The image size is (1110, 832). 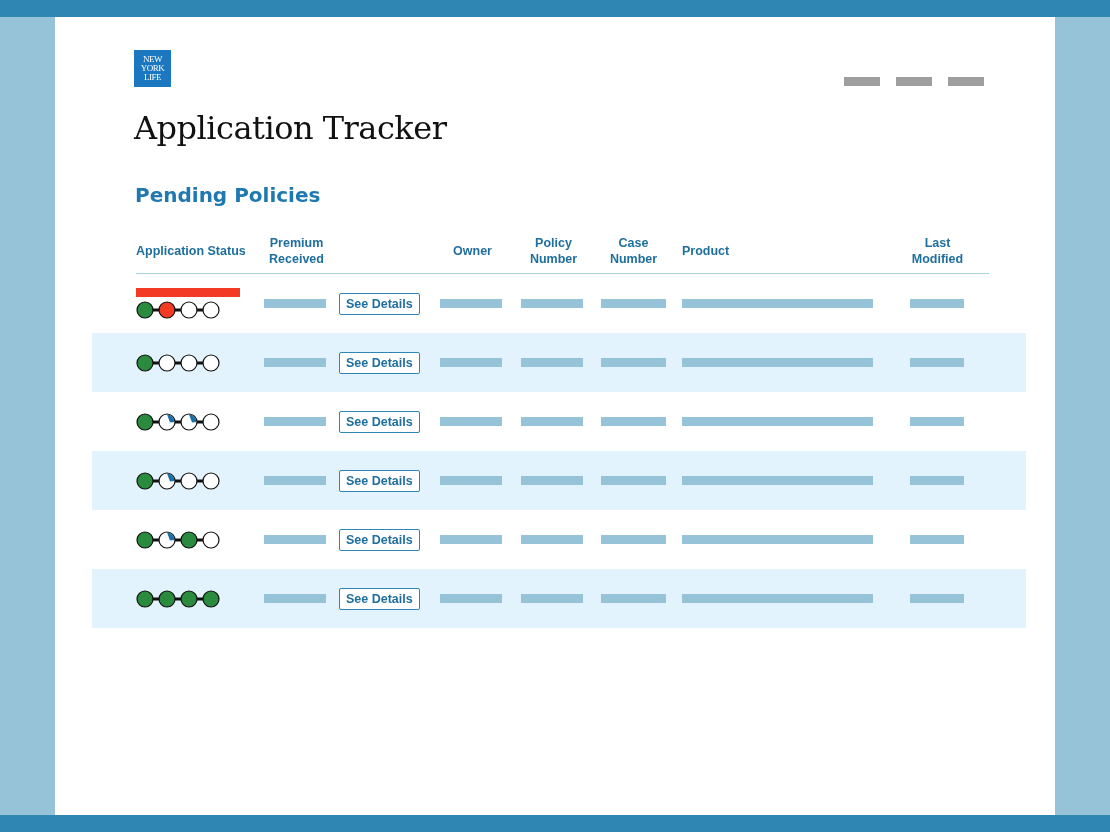 I want to click on logo: NEW YORK LIFE, so click(x=152, y=68).